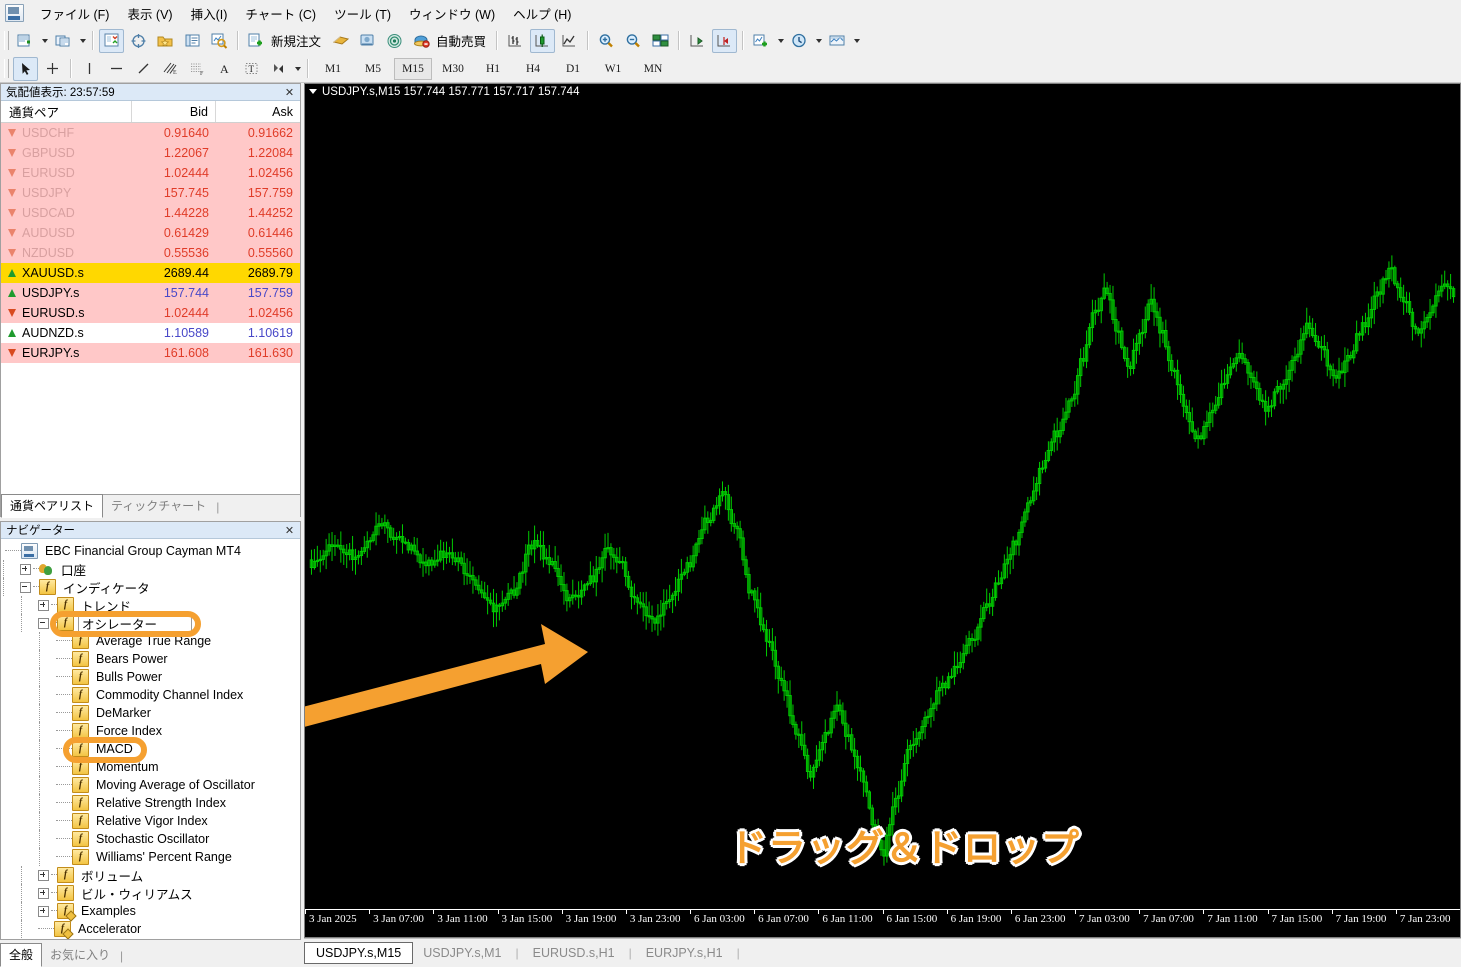  Describe the element at coordinates (256, 41) in the screenshot. I see `new-order-icon` at that location.